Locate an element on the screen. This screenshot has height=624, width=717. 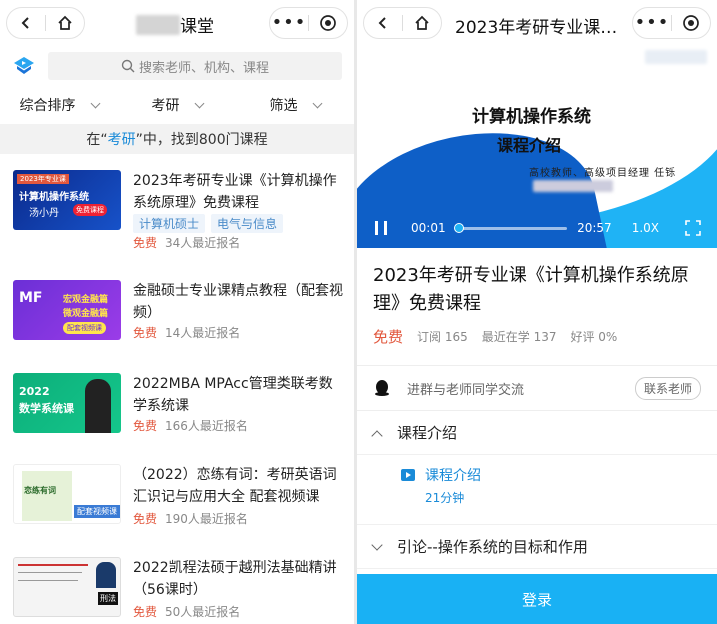
progress-bar is located at coordinates (510, 227).